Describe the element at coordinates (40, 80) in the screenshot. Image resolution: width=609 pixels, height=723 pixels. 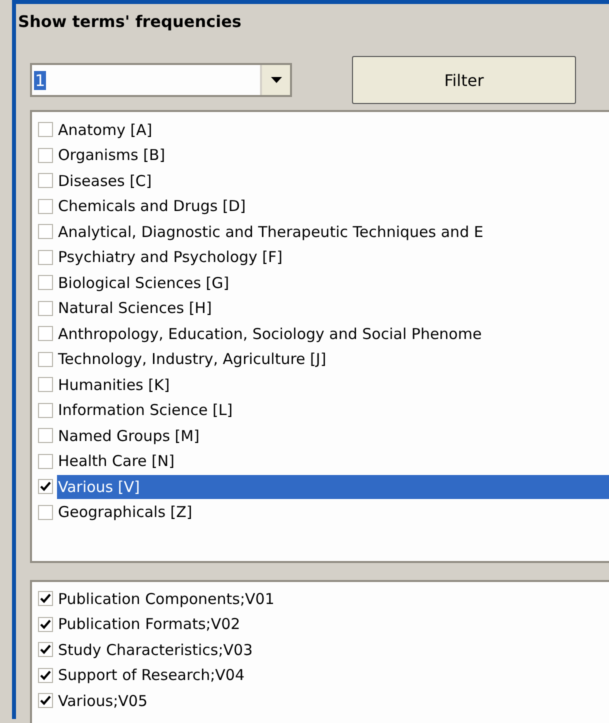
I see `combo-value: 1` at that location.